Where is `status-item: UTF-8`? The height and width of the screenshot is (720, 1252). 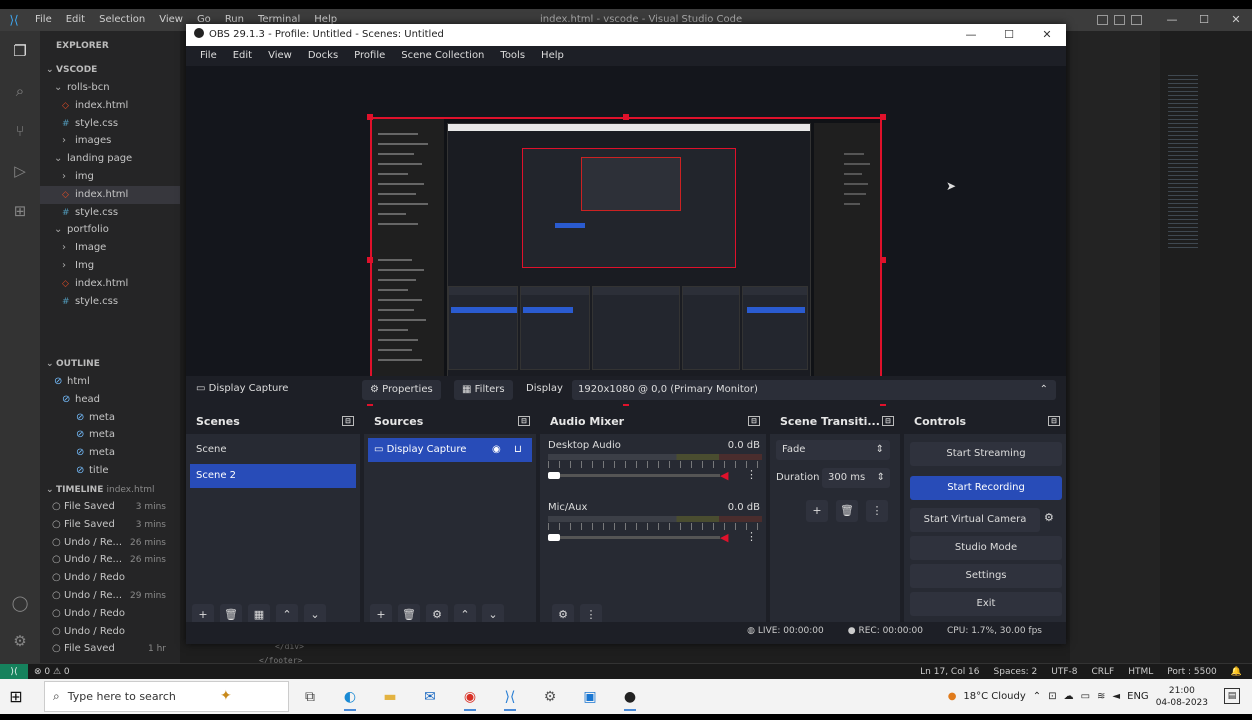 status-item: UTF-8 is located at coordinates (1064, 672).